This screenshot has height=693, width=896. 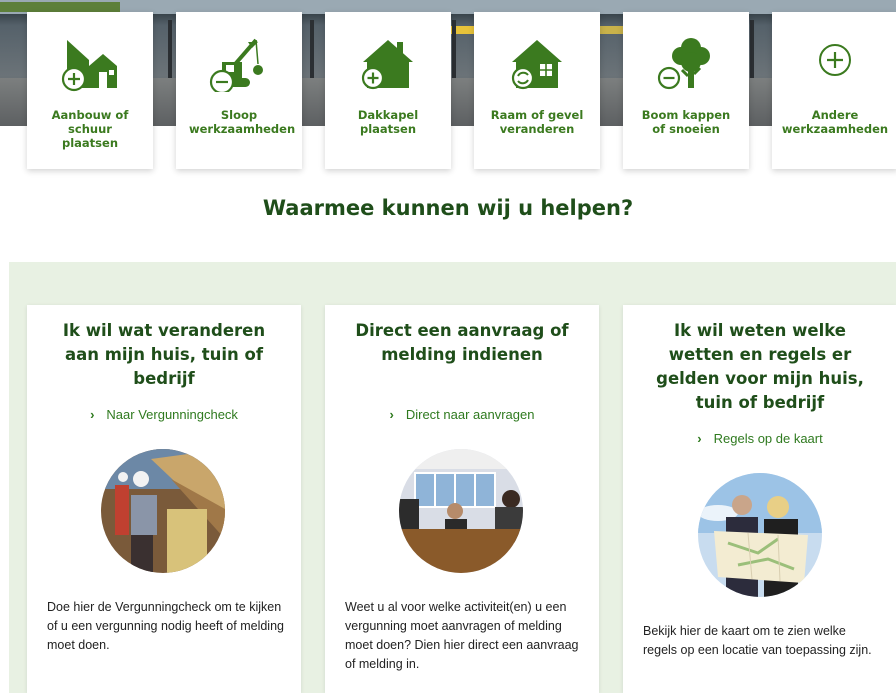 I want to click on photo-service-desk, so click(x=461, y=511).